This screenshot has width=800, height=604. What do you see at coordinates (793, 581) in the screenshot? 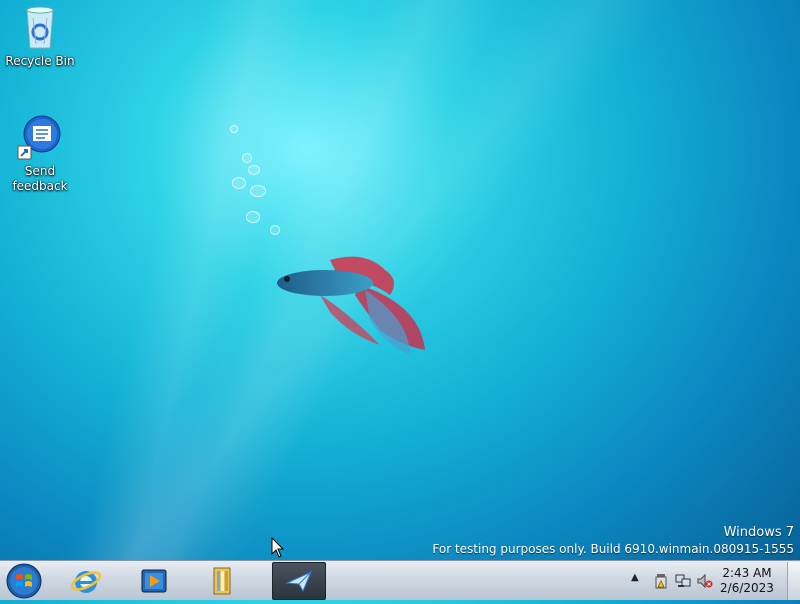
I see `show-desktop-button` at bounding box center [793, 581].